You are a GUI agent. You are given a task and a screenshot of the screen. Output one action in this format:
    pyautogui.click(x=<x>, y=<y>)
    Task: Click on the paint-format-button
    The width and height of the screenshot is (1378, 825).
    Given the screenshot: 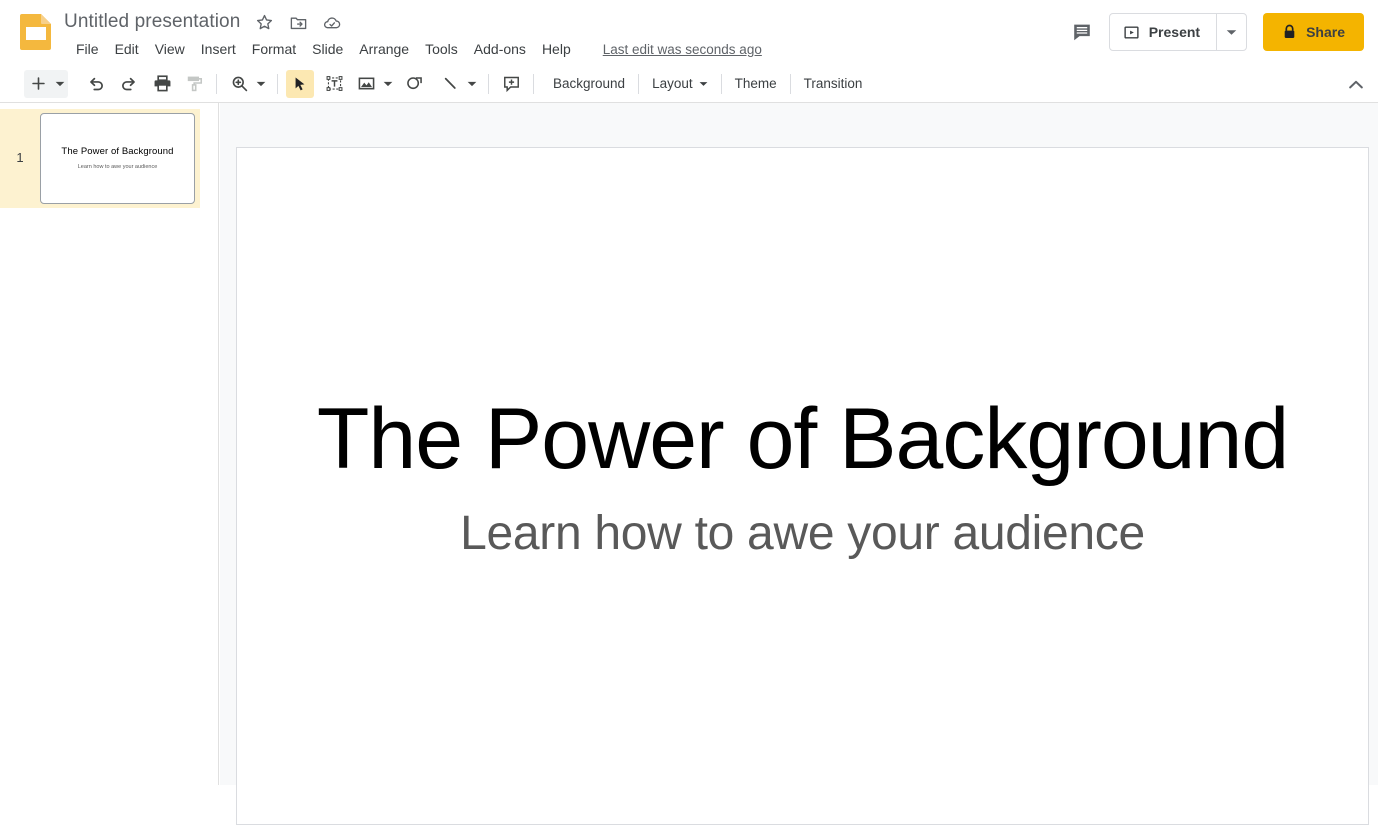 What is the action you would take?
    pyautogui.click(x=194, y=84)
    